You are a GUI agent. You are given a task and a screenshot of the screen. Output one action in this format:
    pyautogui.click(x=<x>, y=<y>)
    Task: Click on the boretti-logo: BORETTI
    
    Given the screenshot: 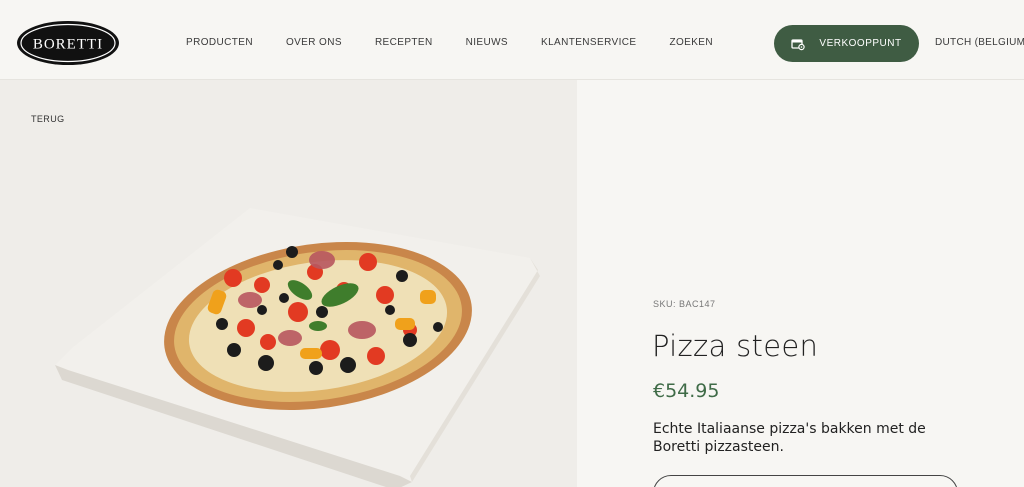 What is the action you would take?
    pyautogui.click(x=68, y=43)
    